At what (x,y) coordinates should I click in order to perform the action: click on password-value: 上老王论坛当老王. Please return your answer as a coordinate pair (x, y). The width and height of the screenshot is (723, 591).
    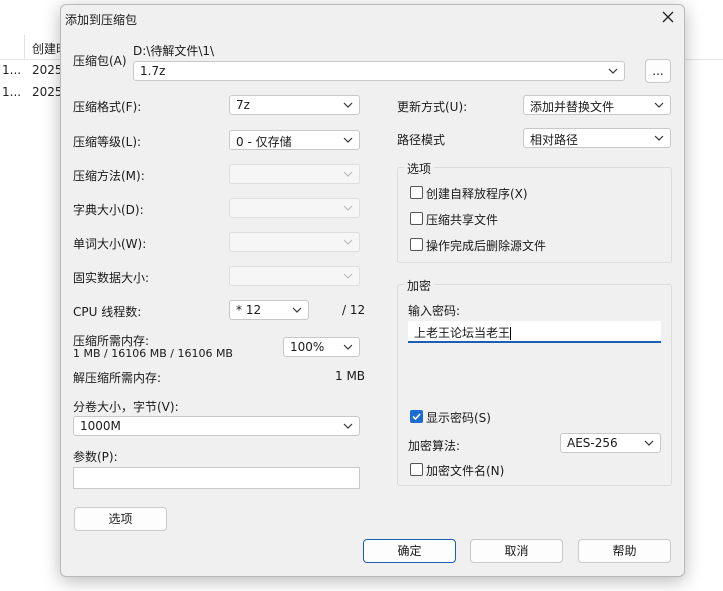
    Looking at the image, I should click on (462, 333).